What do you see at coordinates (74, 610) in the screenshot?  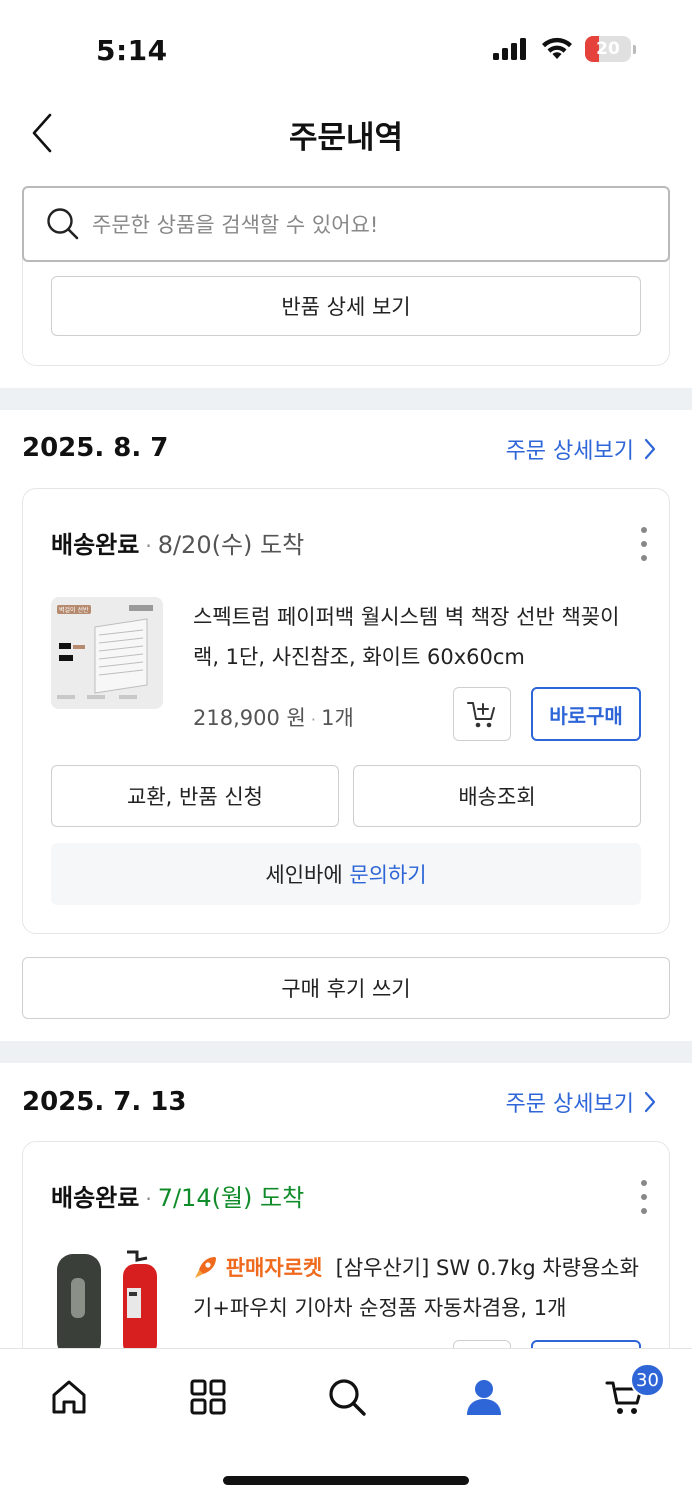 I see `thumb-badge-text: 벽걸이 선반` at bounding box center [74, 610].